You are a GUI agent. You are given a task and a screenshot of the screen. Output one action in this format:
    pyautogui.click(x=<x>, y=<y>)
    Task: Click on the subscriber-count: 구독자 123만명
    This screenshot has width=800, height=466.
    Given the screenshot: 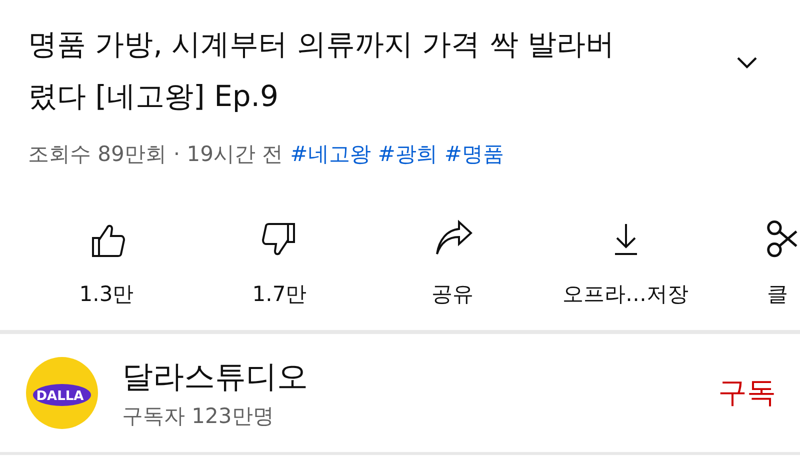 What is the action you would take?
    pyautogui.click(x=198, y=416)
    